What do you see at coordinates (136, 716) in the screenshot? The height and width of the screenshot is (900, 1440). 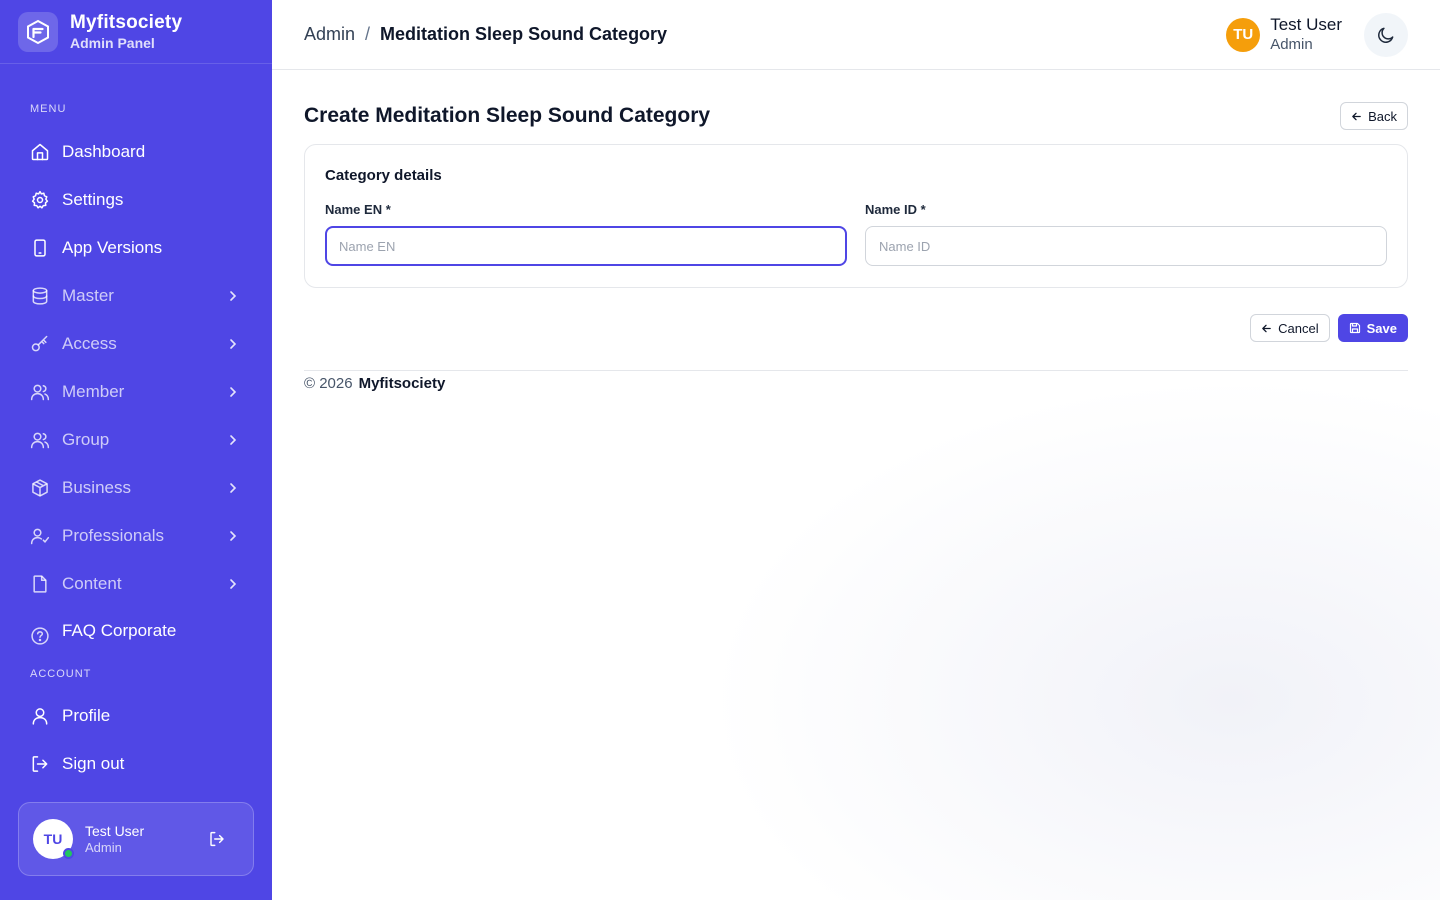 I see `sidebar-item-profile: Profile` at bounding box center [136, 716].